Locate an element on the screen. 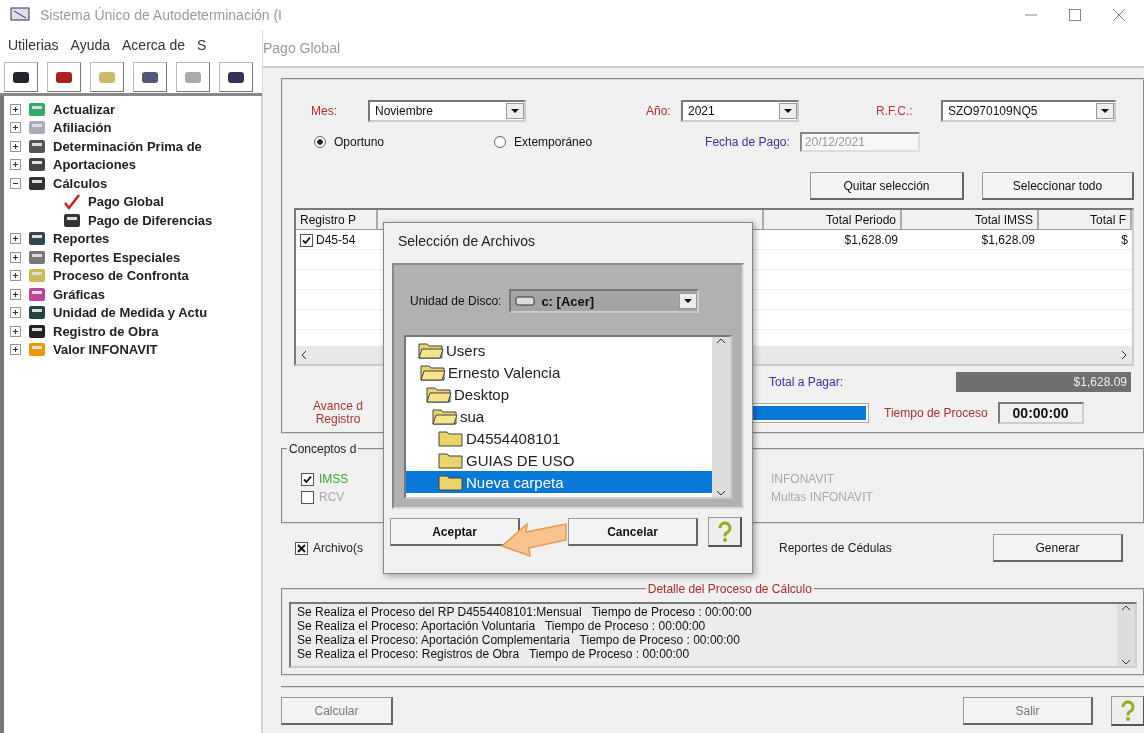  group-title: Conceptos d is located at coordinates (323, 449).